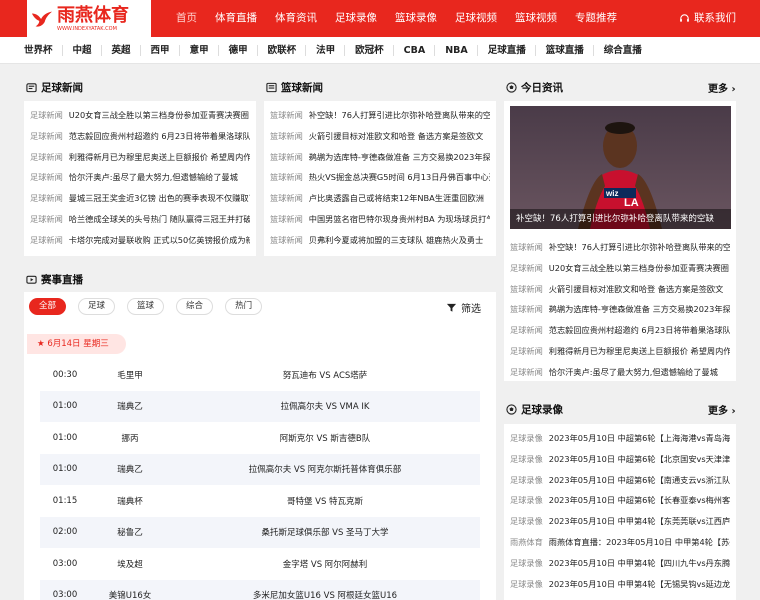 The width and height of the screenshot is (760, 600). Describe the element at coordinates (399, 177) in the screenshot. I see `news-headline: 热火VS掘金总决赛G5时间 6月13日丹佛百事中心开打` at that location.